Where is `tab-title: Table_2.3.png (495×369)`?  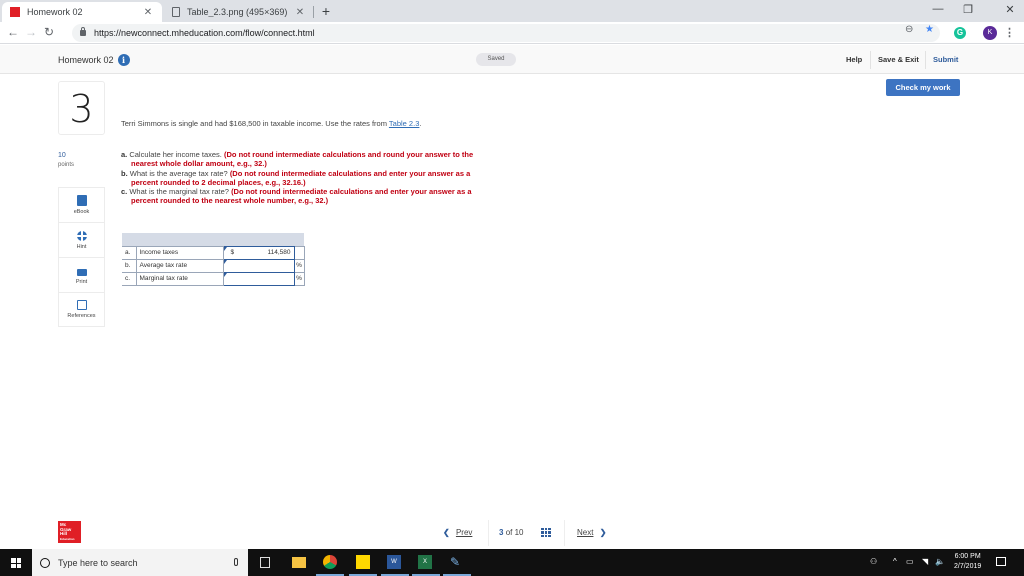
tab-title: Table_2.3.png (495×369) is located at coordinates (237, 12).